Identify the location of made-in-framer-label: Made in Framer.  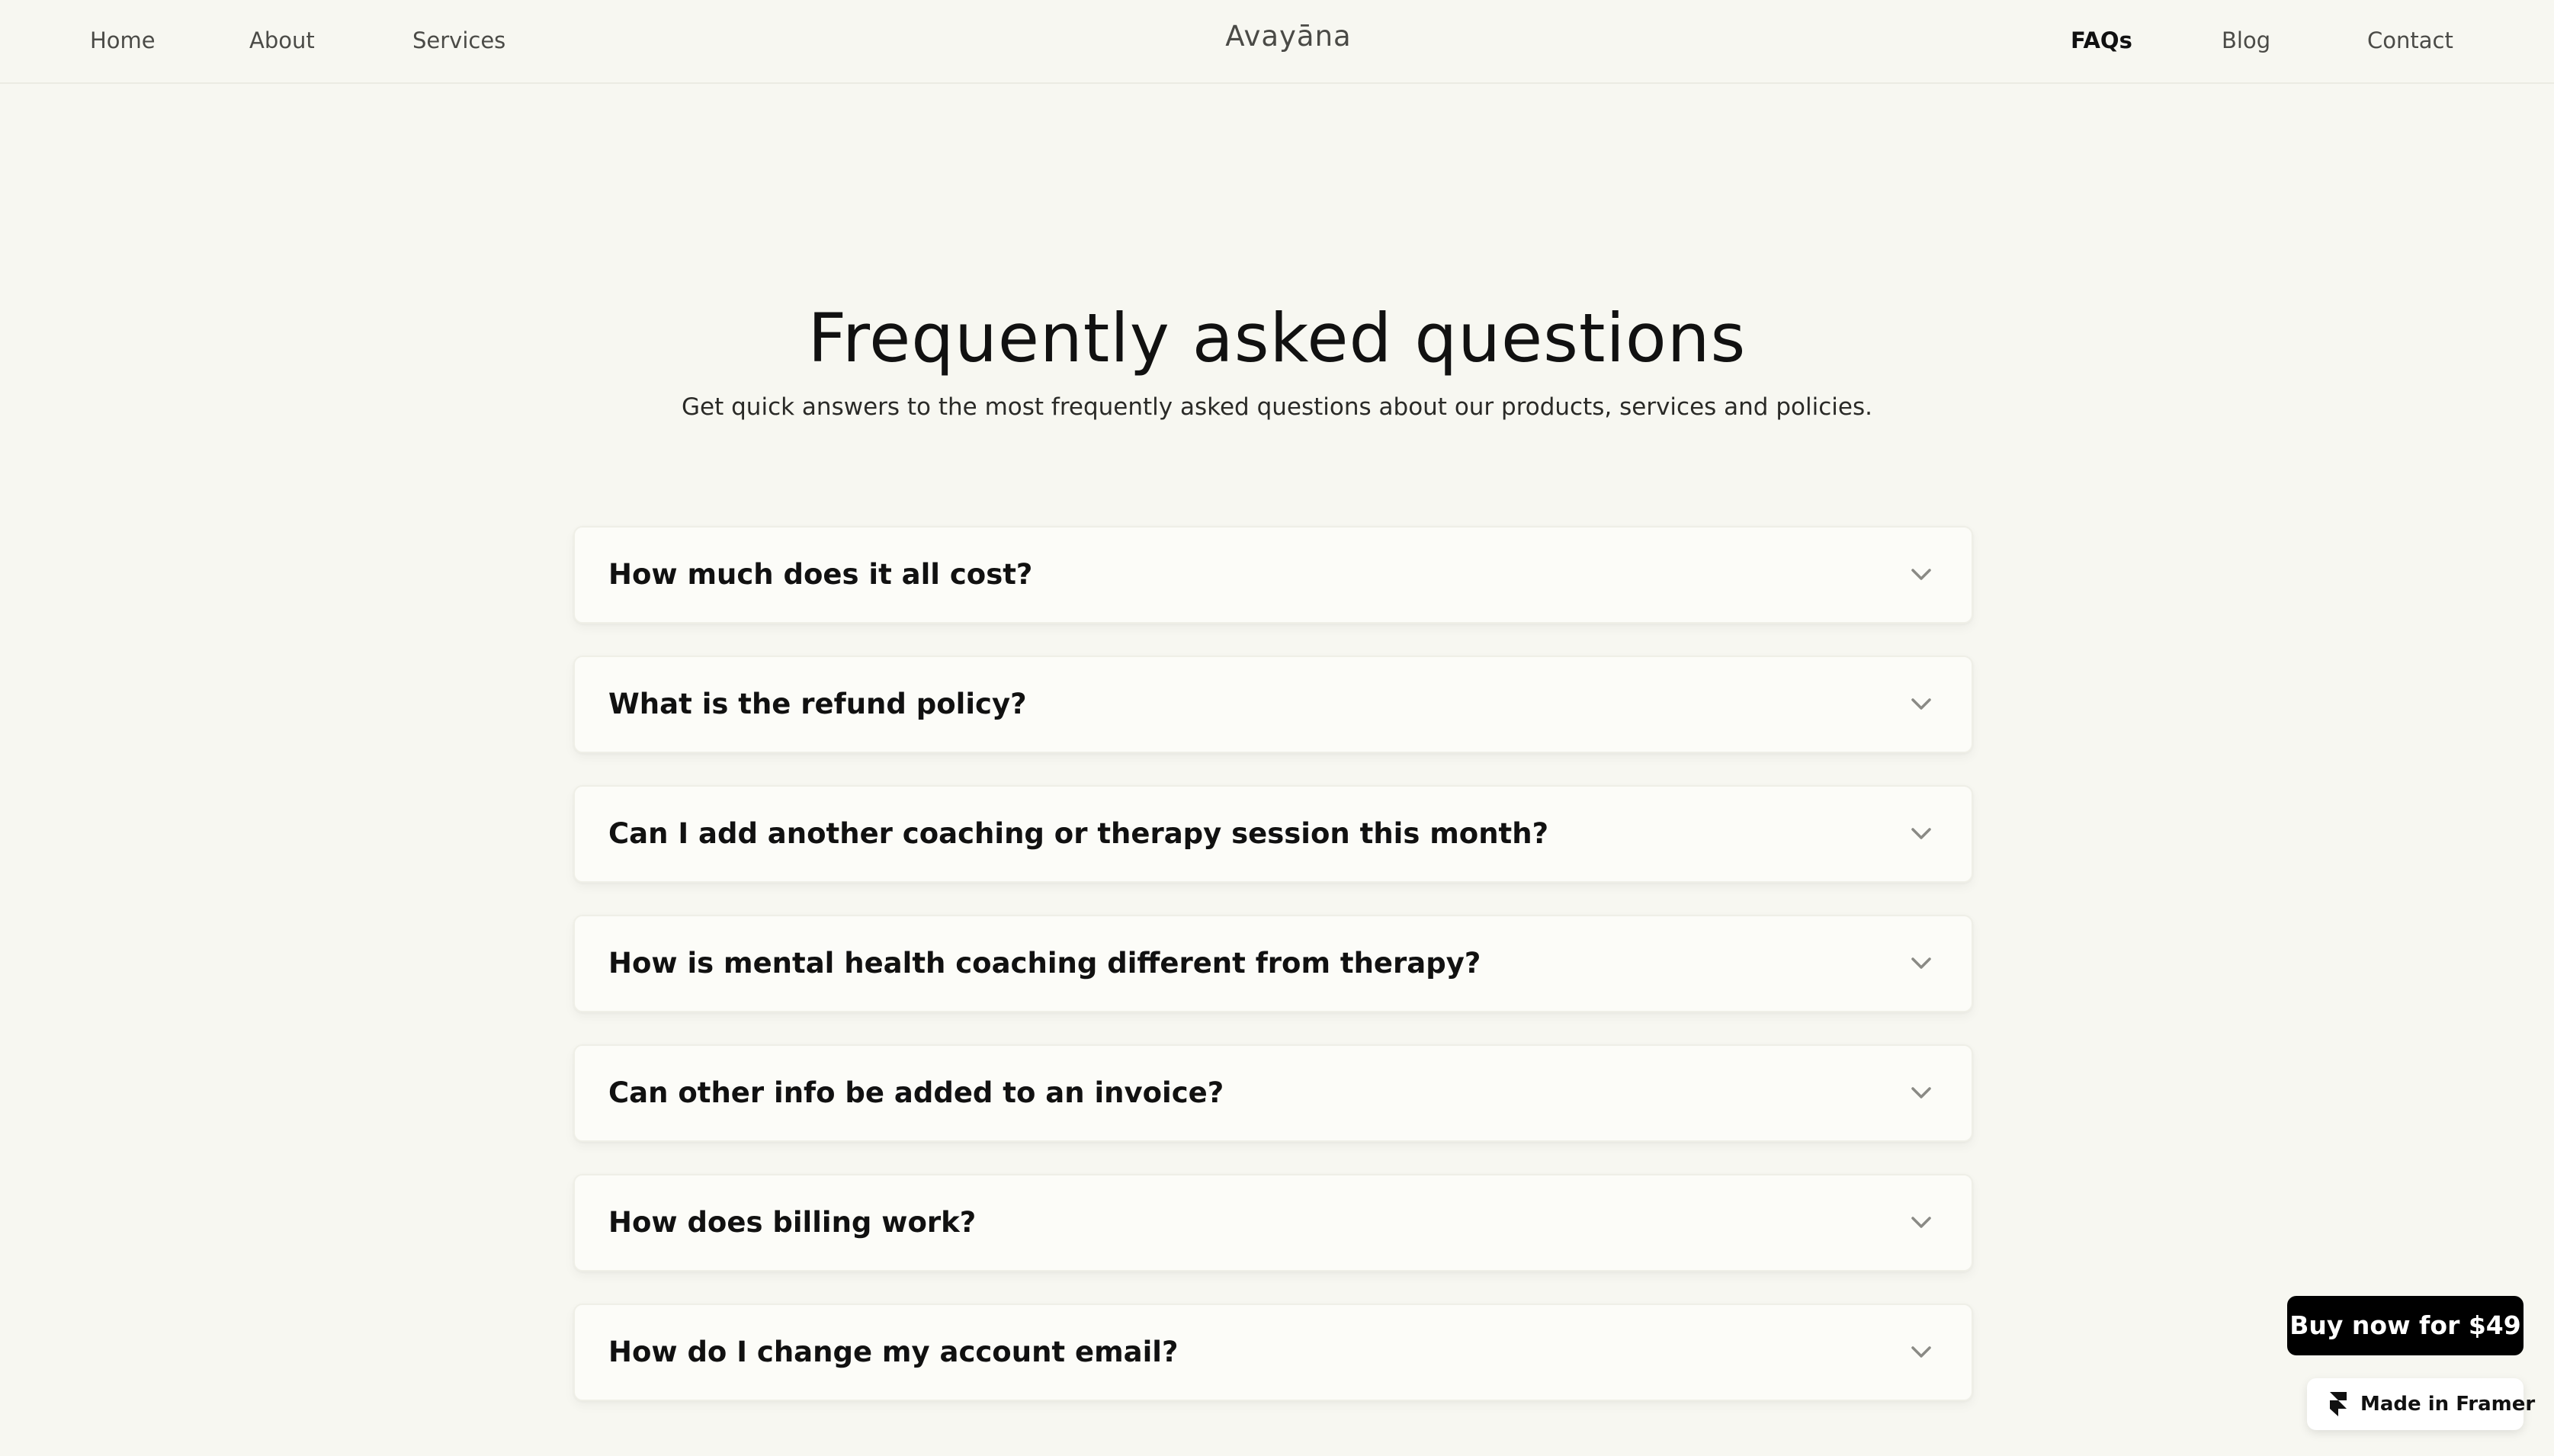
(2448, 1404).